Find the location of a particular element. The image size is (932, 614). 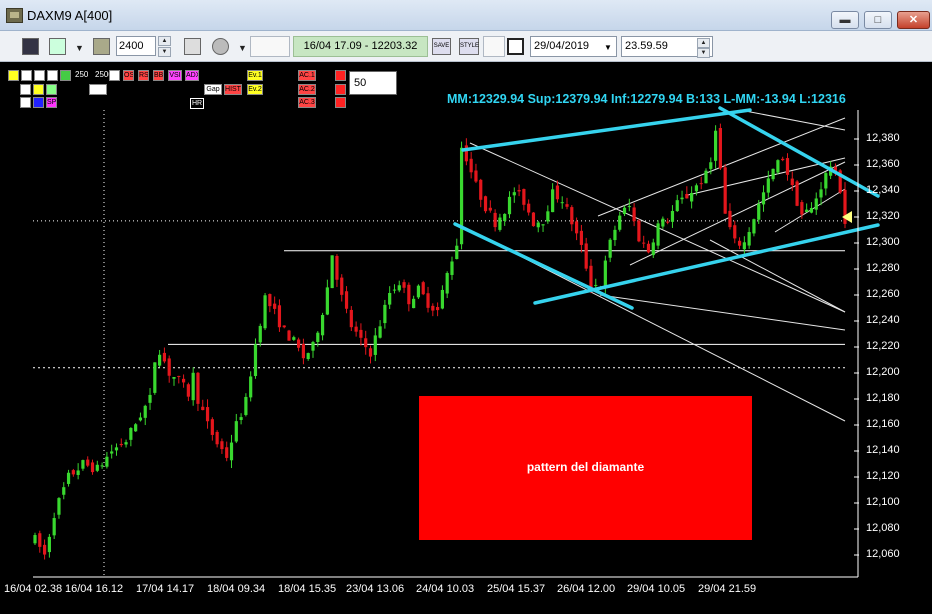

bb-button: BB is located at coordinates (158, 75).